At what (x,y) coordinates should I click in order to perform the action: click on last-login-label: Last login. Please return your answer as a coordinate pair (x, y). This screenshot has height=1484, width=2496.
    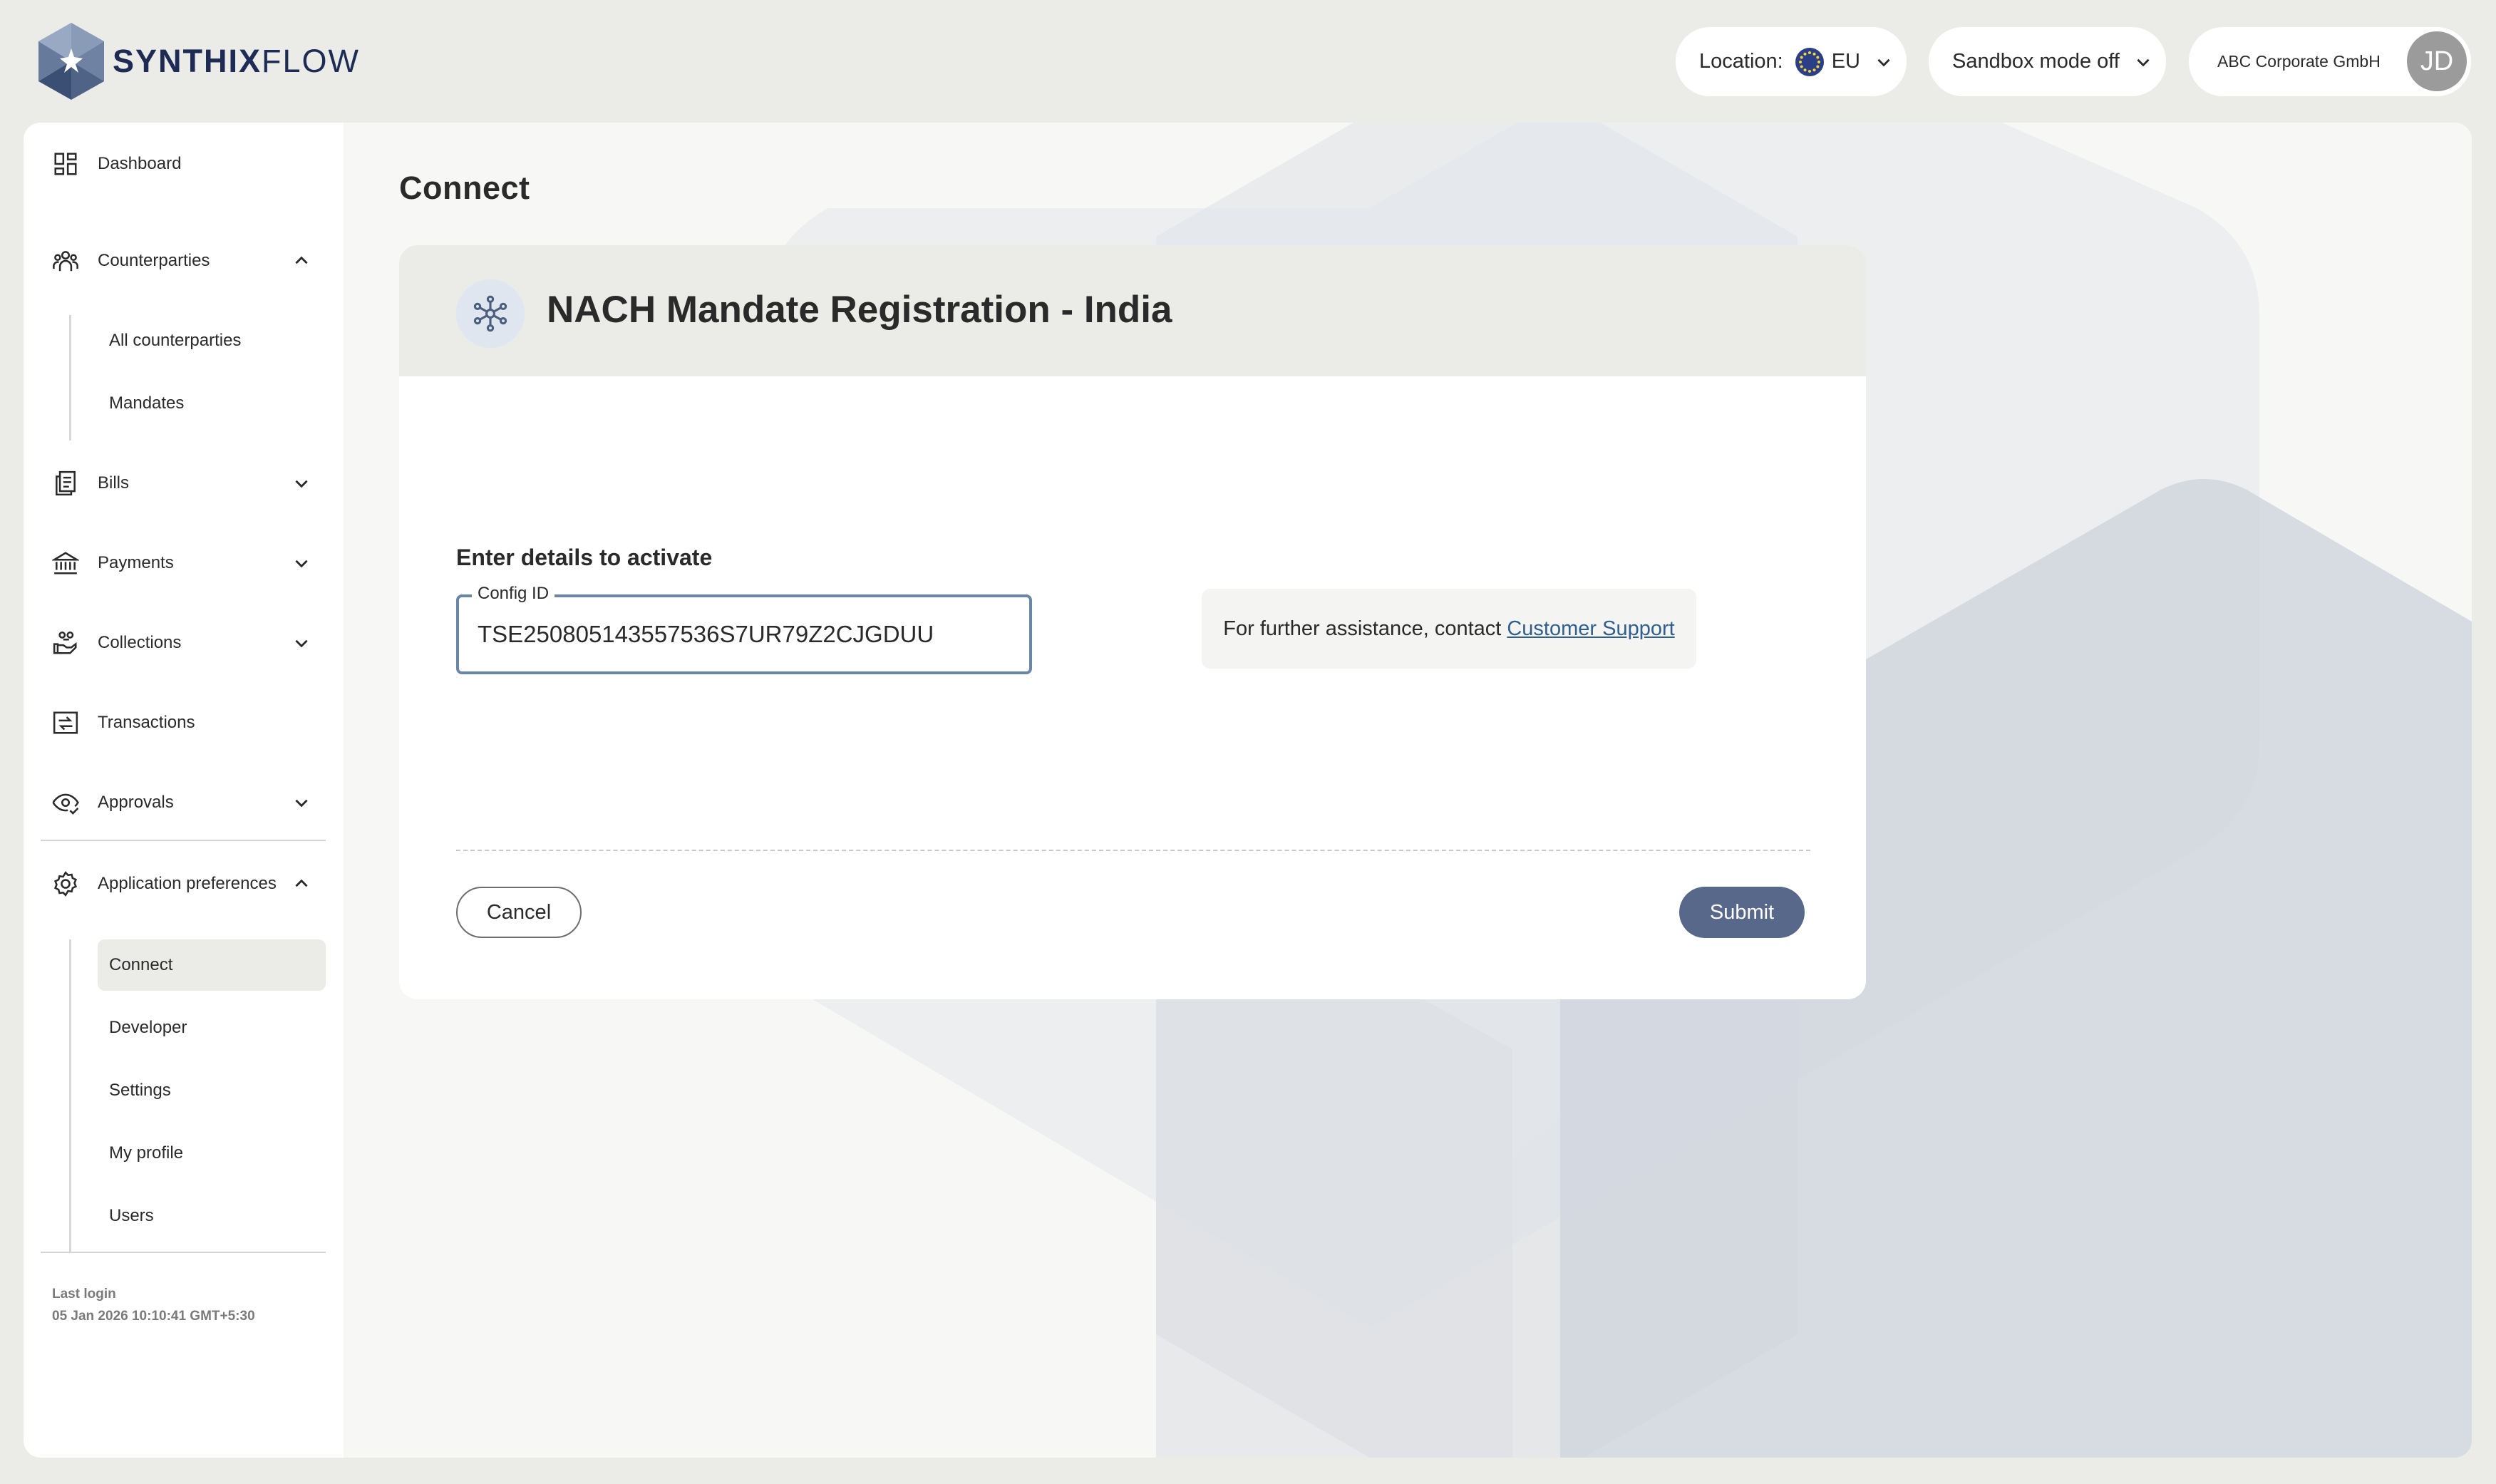
    Looking at the image, I should click on (84, 1294).